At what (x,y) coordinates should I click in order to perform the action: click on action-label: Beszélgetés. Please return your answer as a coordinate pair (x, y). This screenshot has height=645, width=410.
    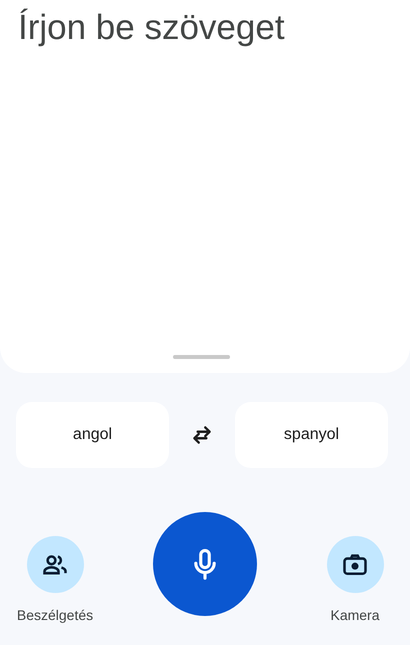
    Looking at the image, I should click on (55, 615).